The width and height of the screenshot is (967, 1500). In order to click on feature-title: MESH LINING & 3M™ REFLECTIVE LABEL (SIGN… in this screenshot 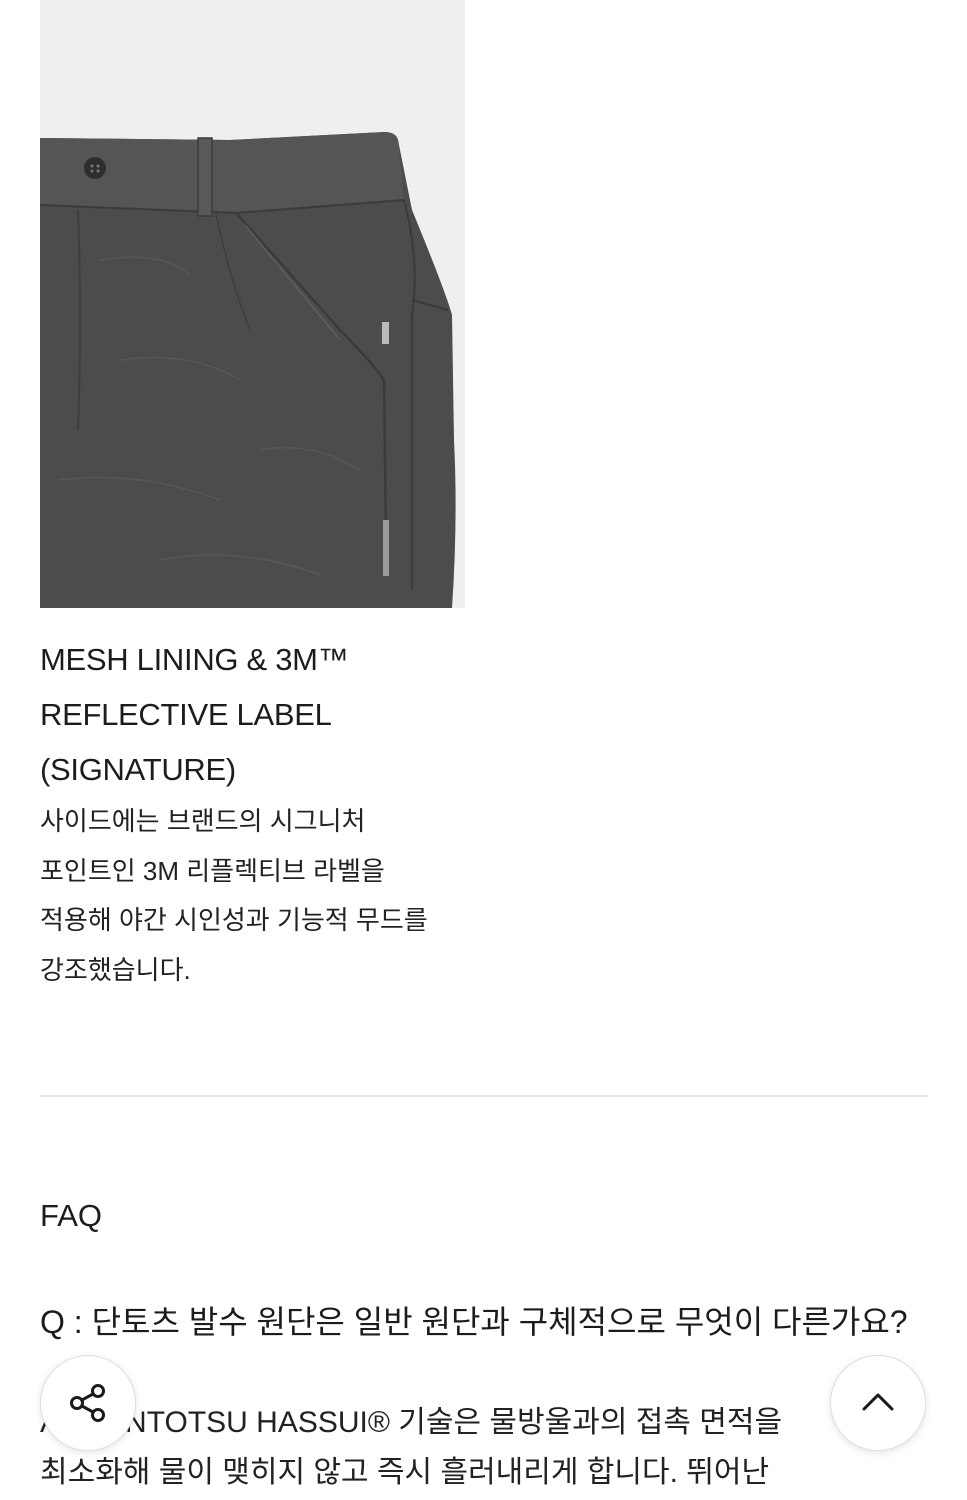, I will do `click(260, 714)`.